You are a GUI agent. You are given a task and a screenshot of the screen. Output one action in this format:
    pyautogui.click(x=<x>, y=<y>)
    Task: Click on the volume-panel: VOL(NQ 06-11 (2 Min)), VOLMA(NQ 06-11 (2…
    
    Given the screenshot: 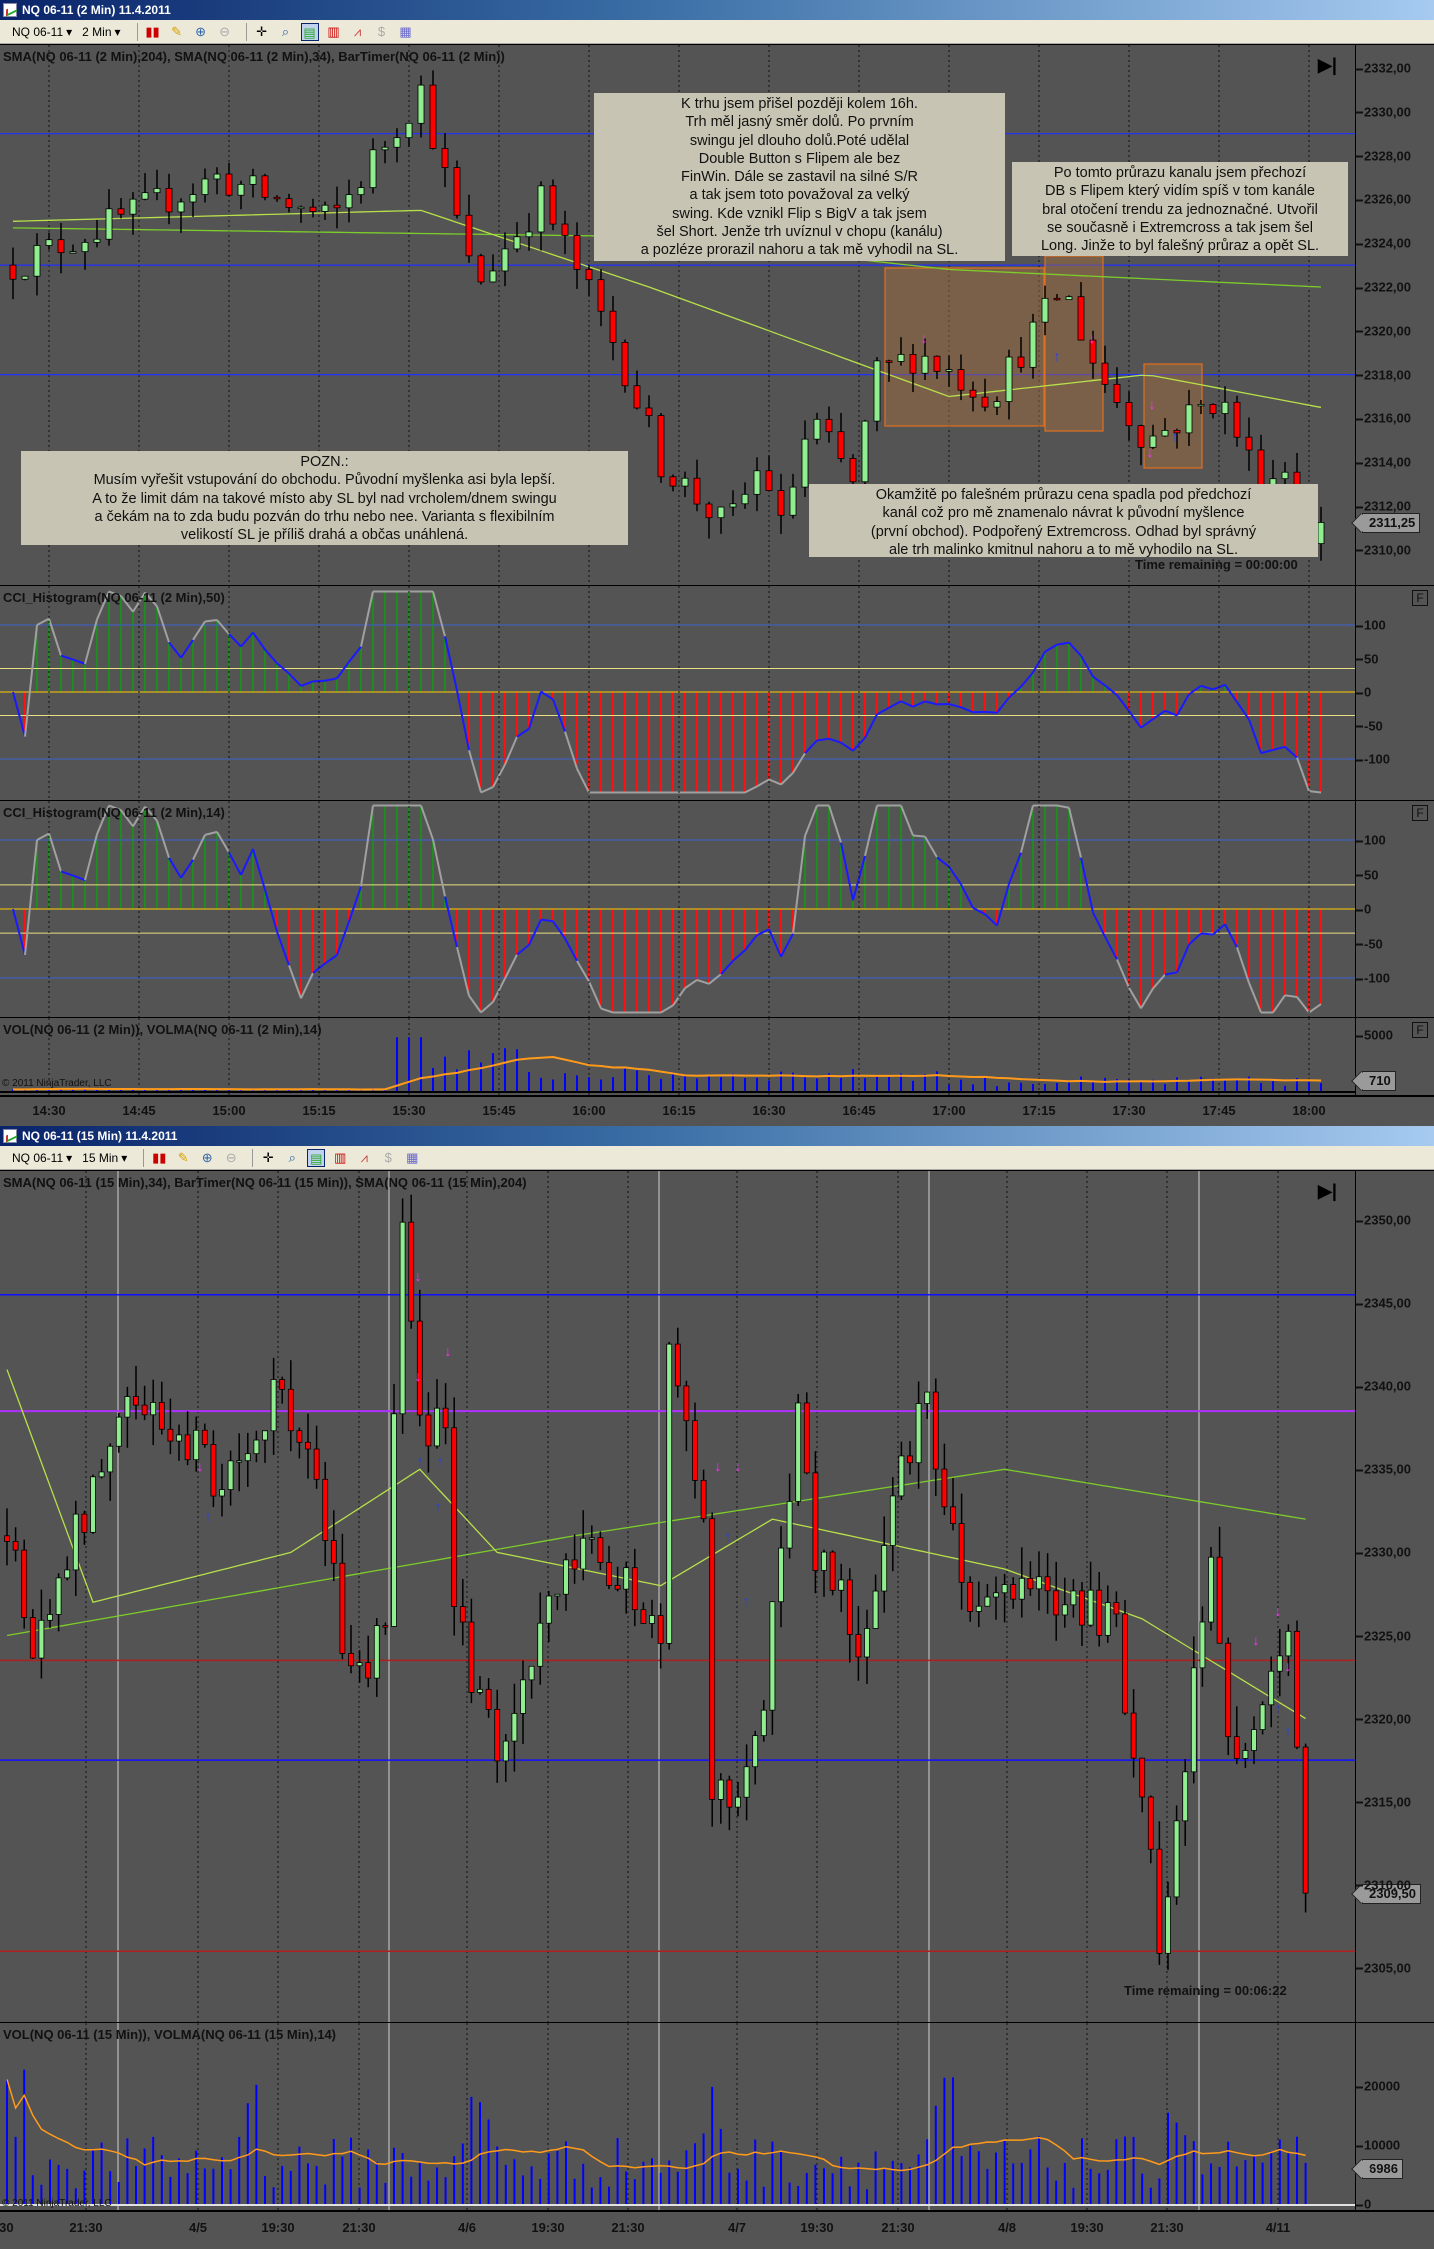 What is the action you would take?
    pyautogui.click(x=717, y=1056)
    